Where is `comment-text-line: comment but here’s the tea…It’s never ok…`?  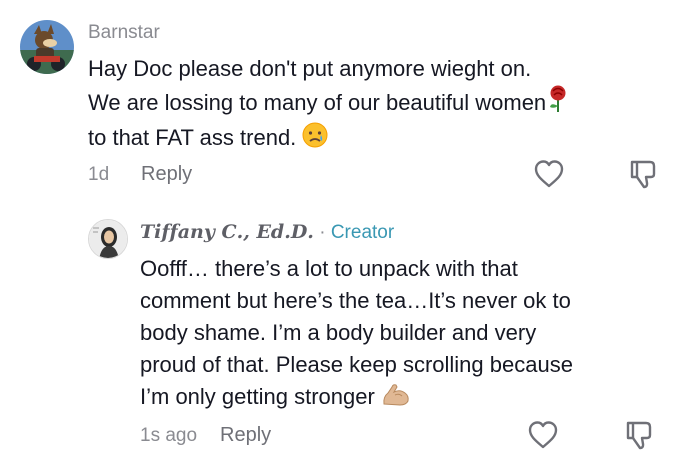
comment-text-line: comment but here’s the tea…It’s never ok… is located at coordinates (355, 300).